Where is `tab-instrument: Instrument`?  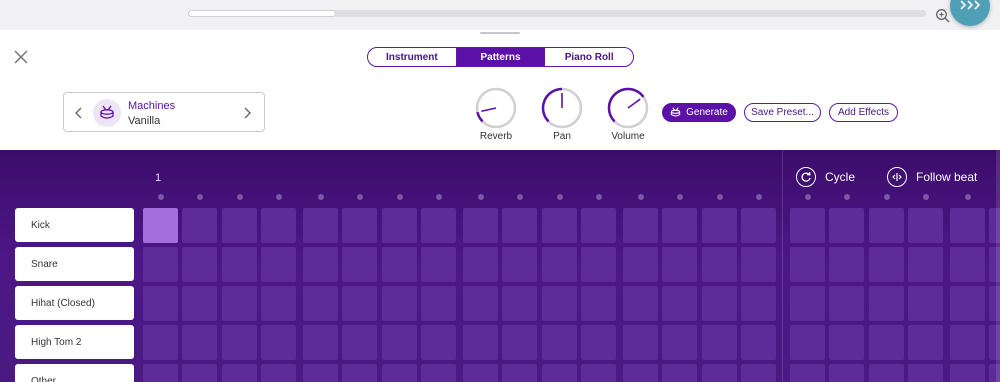
tab-instrument: Instrument is located at coordinates (412, 57).